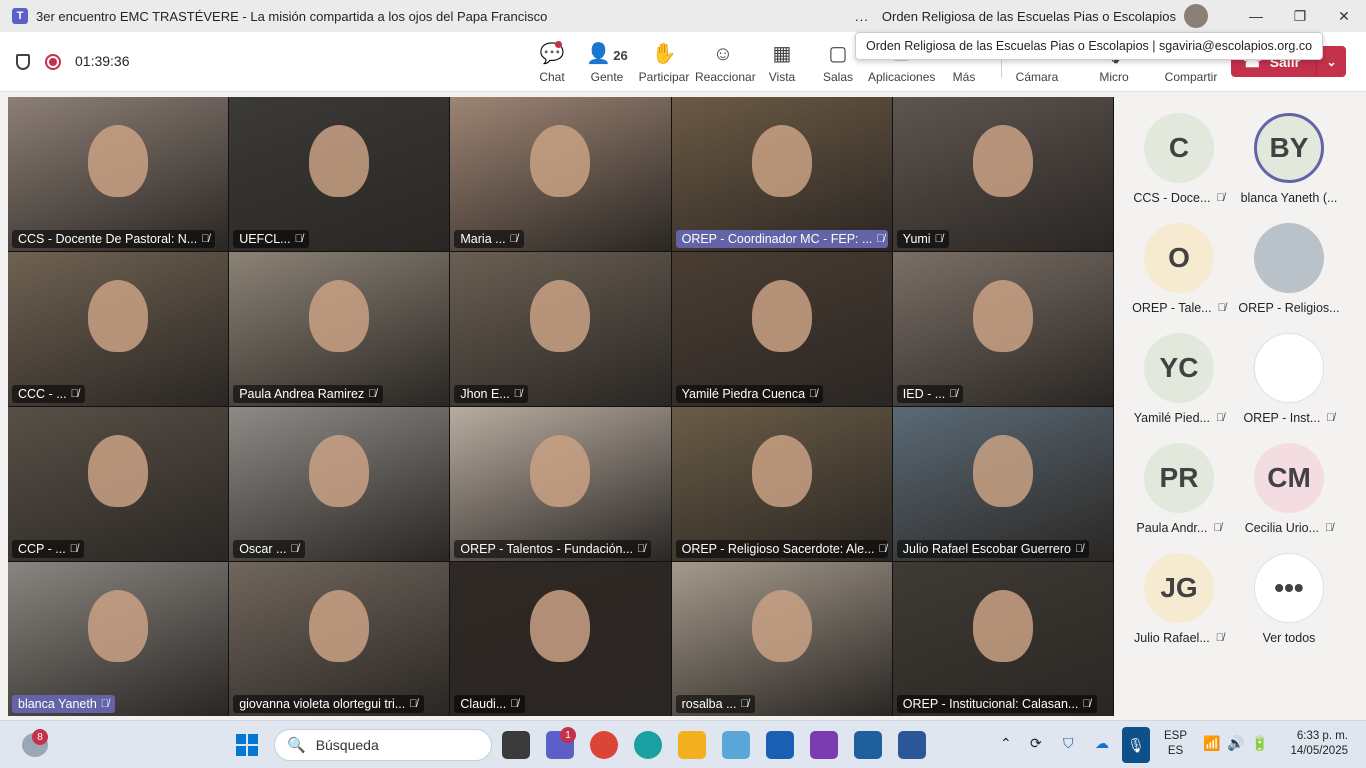  What do you see at coordinates (692, 745) in the screenshot?
I see `file-explorer-icon` at bounding box center [692, 745].